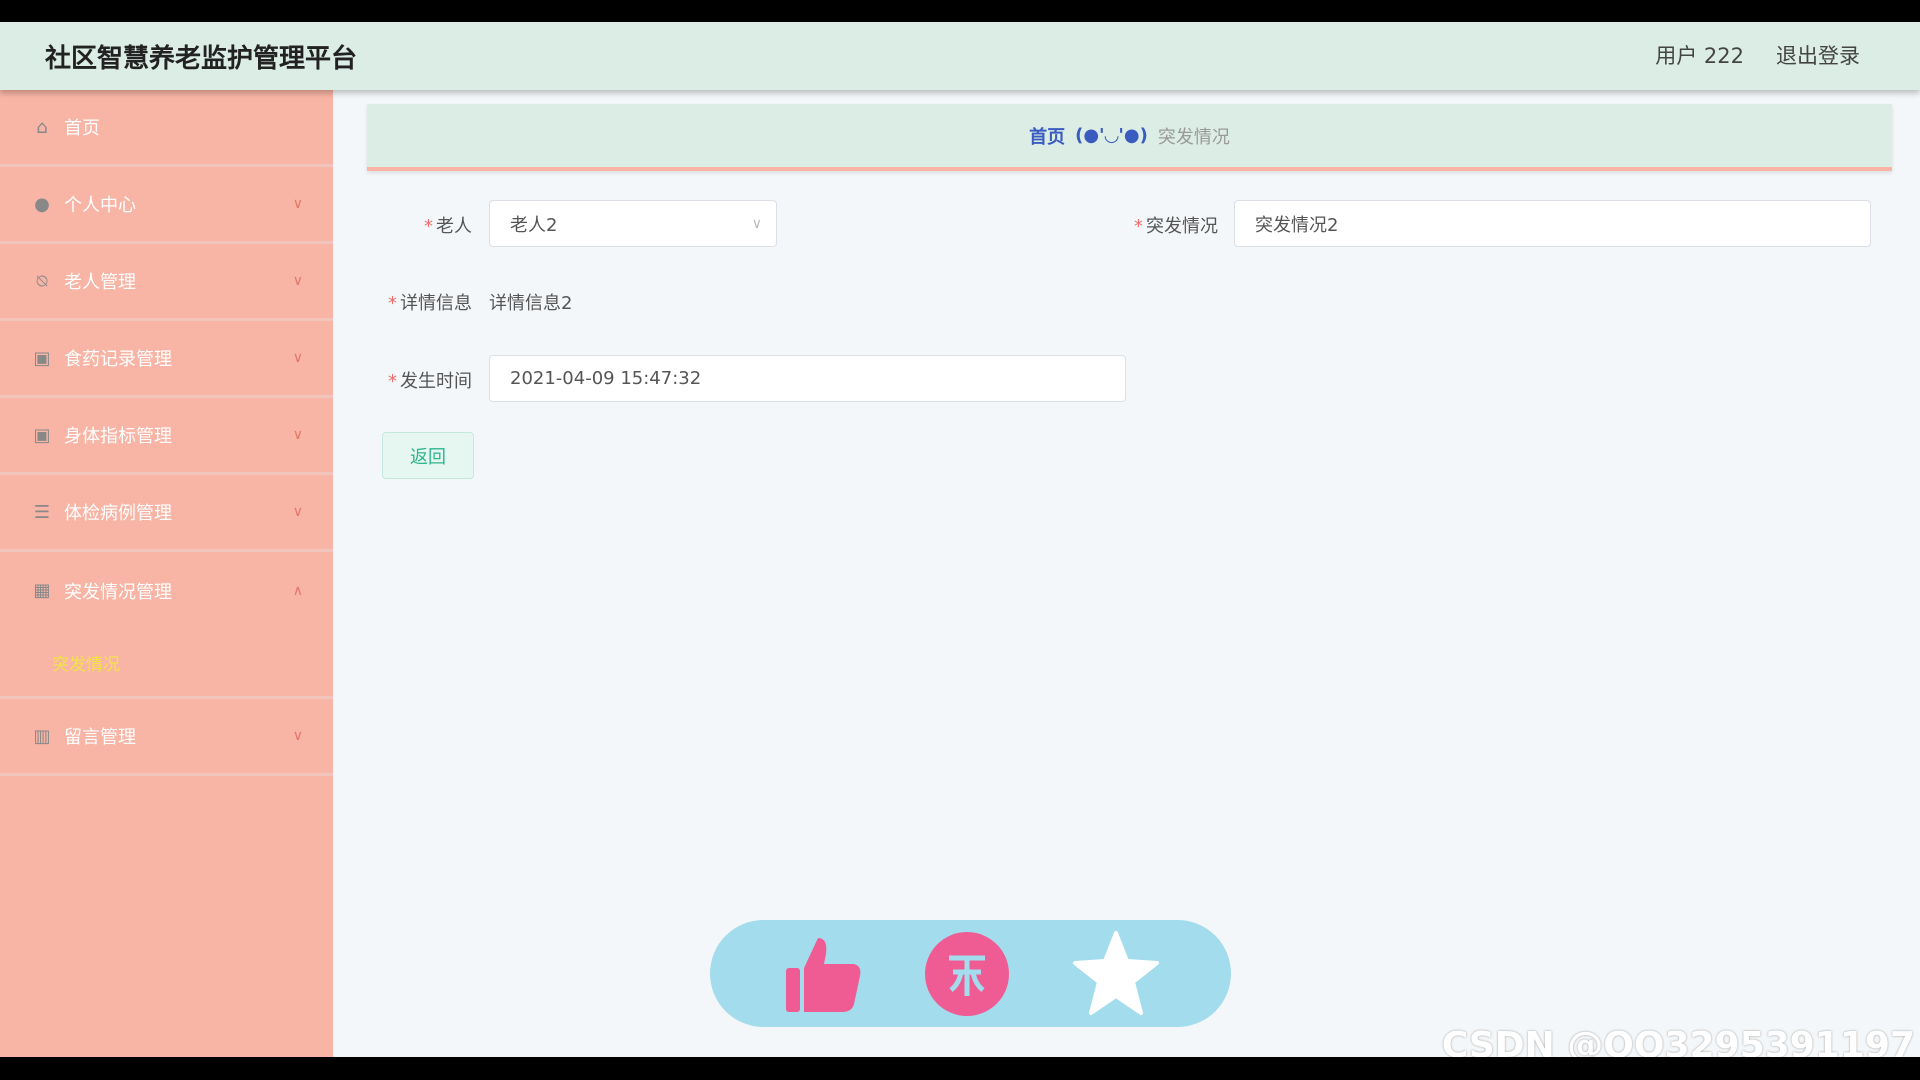 The height and width of the screenshot is (1080, 1920). What do you see at coordinates (166, 128) in the screenshot?
I see `sidebar-item-home: ⌂ 首页` at bounding box center [166, 128].